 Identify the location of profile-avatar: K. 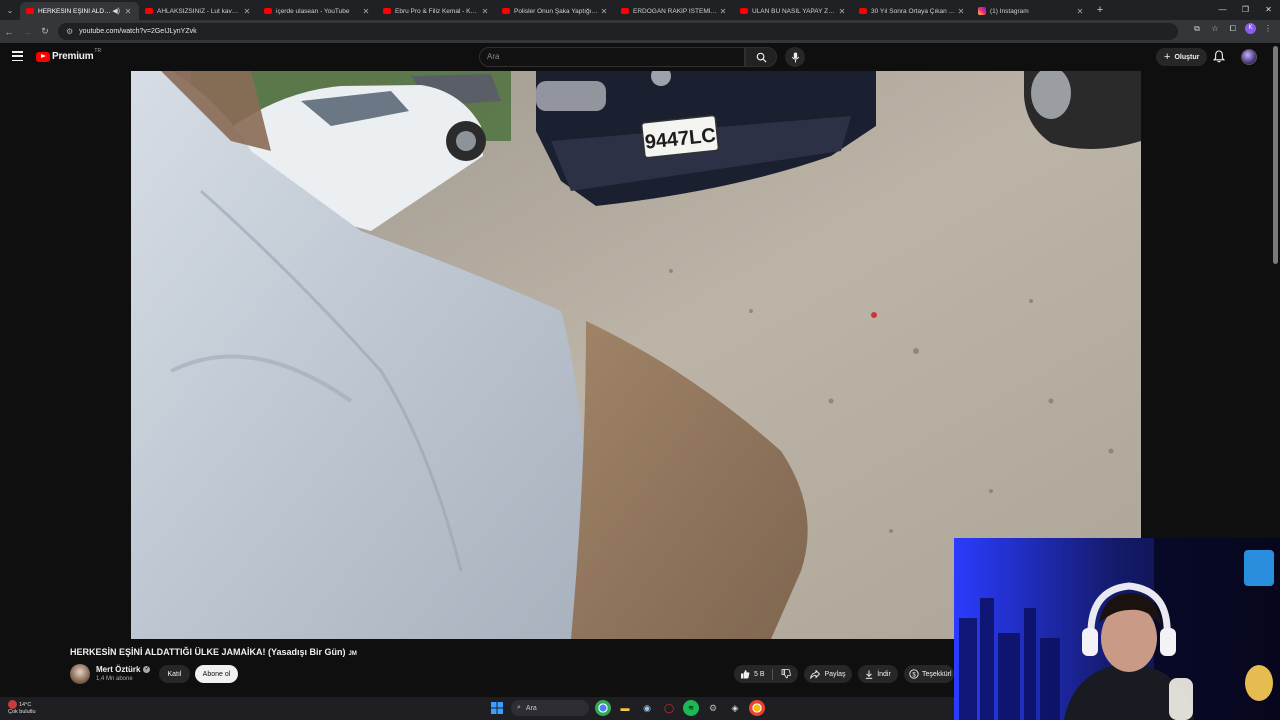
(1250, 28).